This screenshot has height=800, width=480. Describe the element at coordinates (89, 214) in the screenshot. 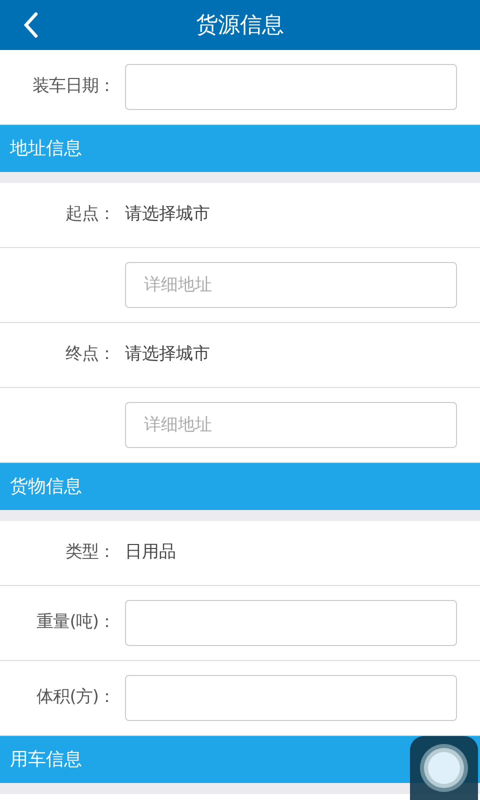

I see `field-label: 起点：` at that location.